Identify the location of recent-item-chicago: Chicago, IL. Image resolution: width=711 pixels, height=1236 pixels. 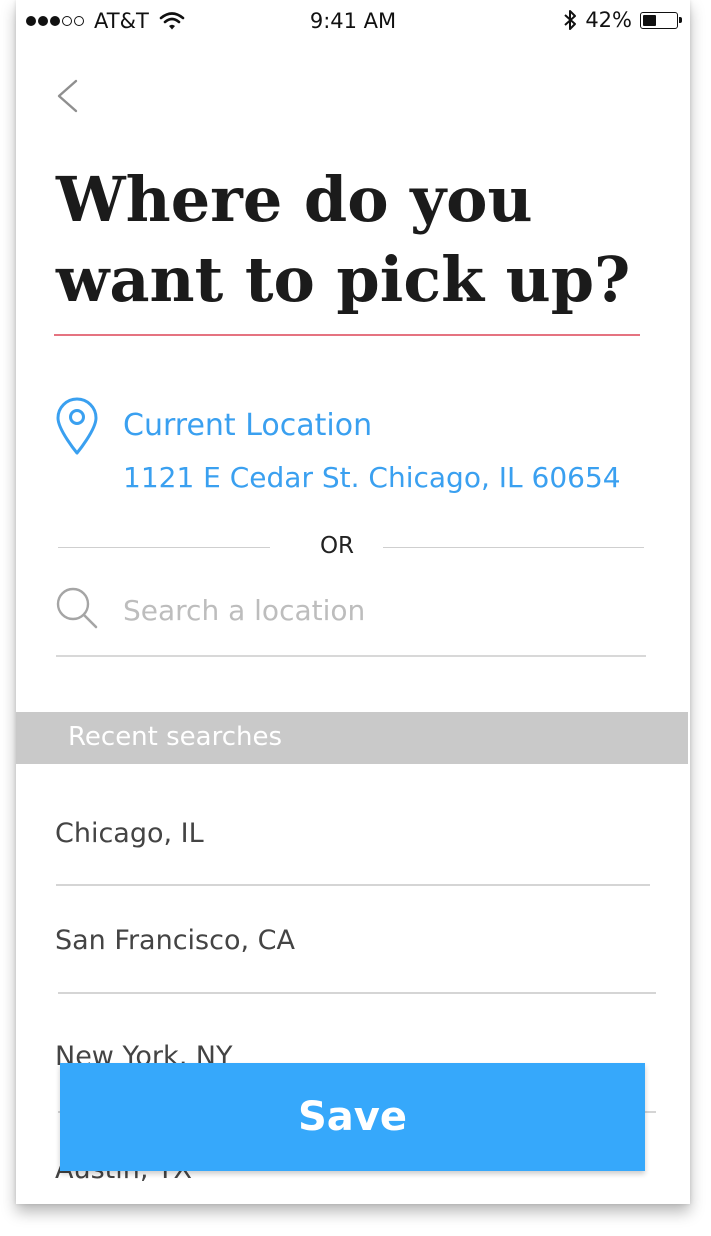
(129, 833).